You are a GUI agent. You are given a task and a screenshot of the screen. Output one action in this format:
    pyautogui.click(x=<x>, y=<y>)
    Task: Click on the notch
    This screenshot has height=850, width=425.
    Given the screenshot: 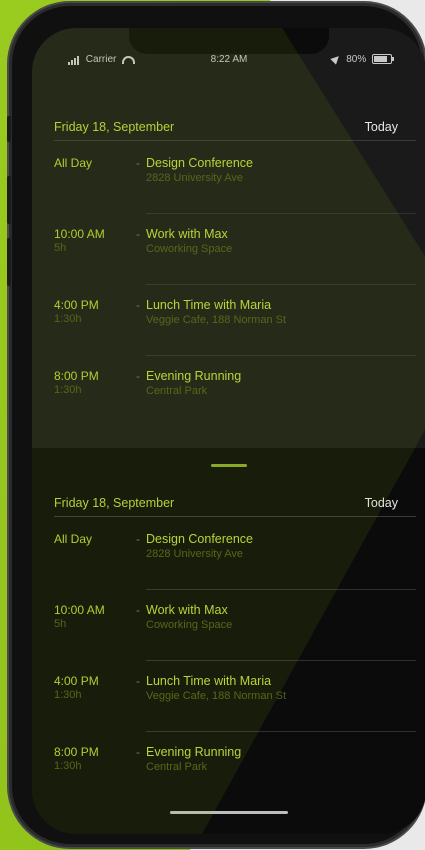 What is the action you would take?
    pyautogui.click(x=229, y=41)
    